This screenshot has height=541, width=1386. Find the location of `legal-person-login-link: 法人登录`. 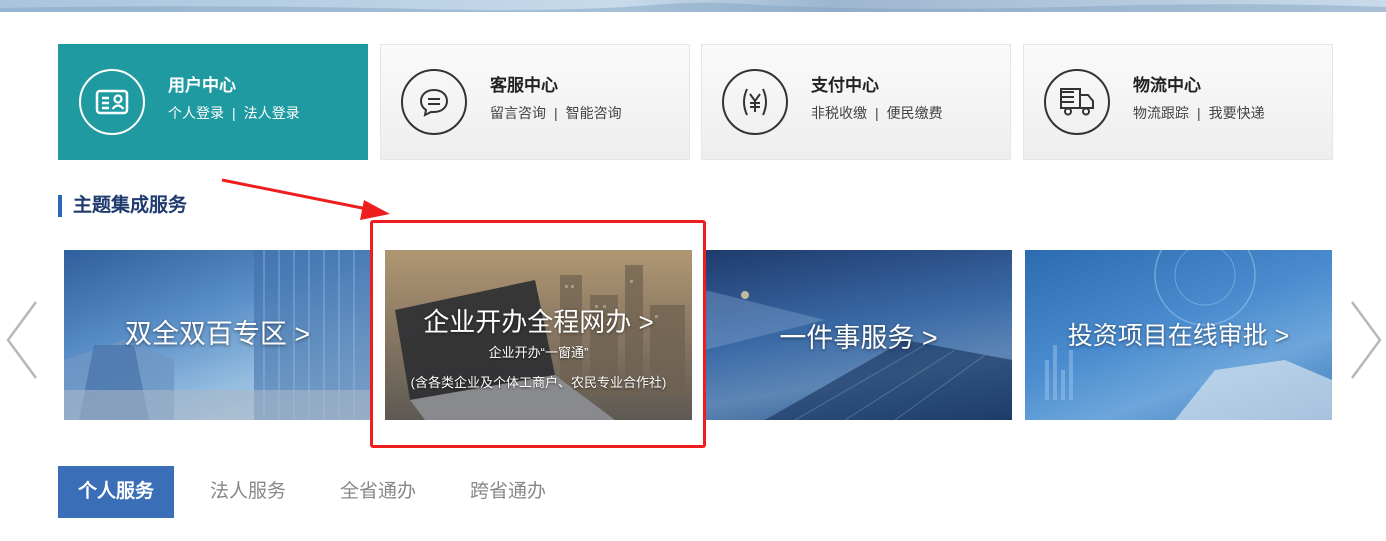

legal-person-login-link: 法人登录 is located at coordinates (272, 113).